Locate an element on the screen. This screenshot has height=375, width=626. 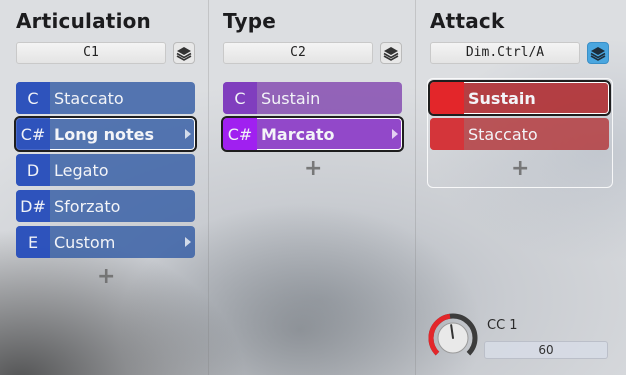
articulation-item-long-notes: C# Long notes is located at coordinates (105, 134).